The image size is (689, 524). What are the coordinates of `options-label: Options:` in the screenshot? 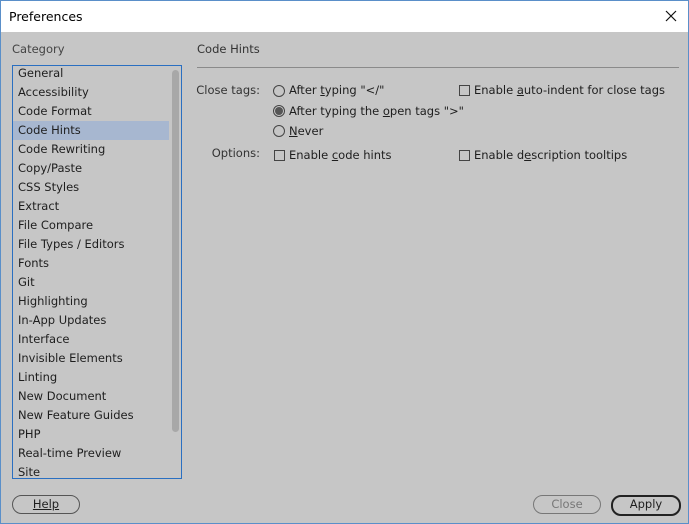 It's located at (235, 153).